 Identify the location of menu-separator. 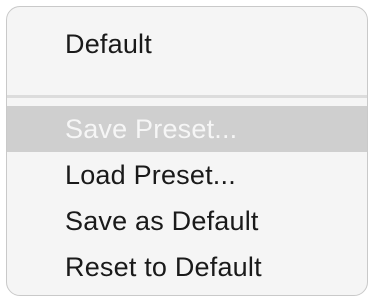
(187, 96).